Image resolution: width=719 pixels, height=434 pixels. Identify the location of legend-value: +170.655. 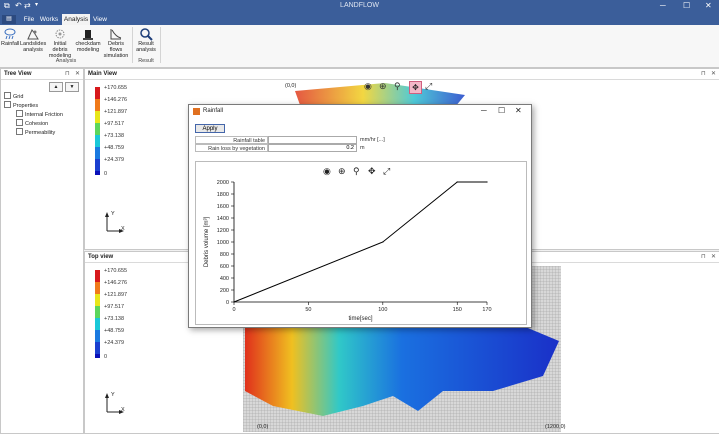
(116, 88).